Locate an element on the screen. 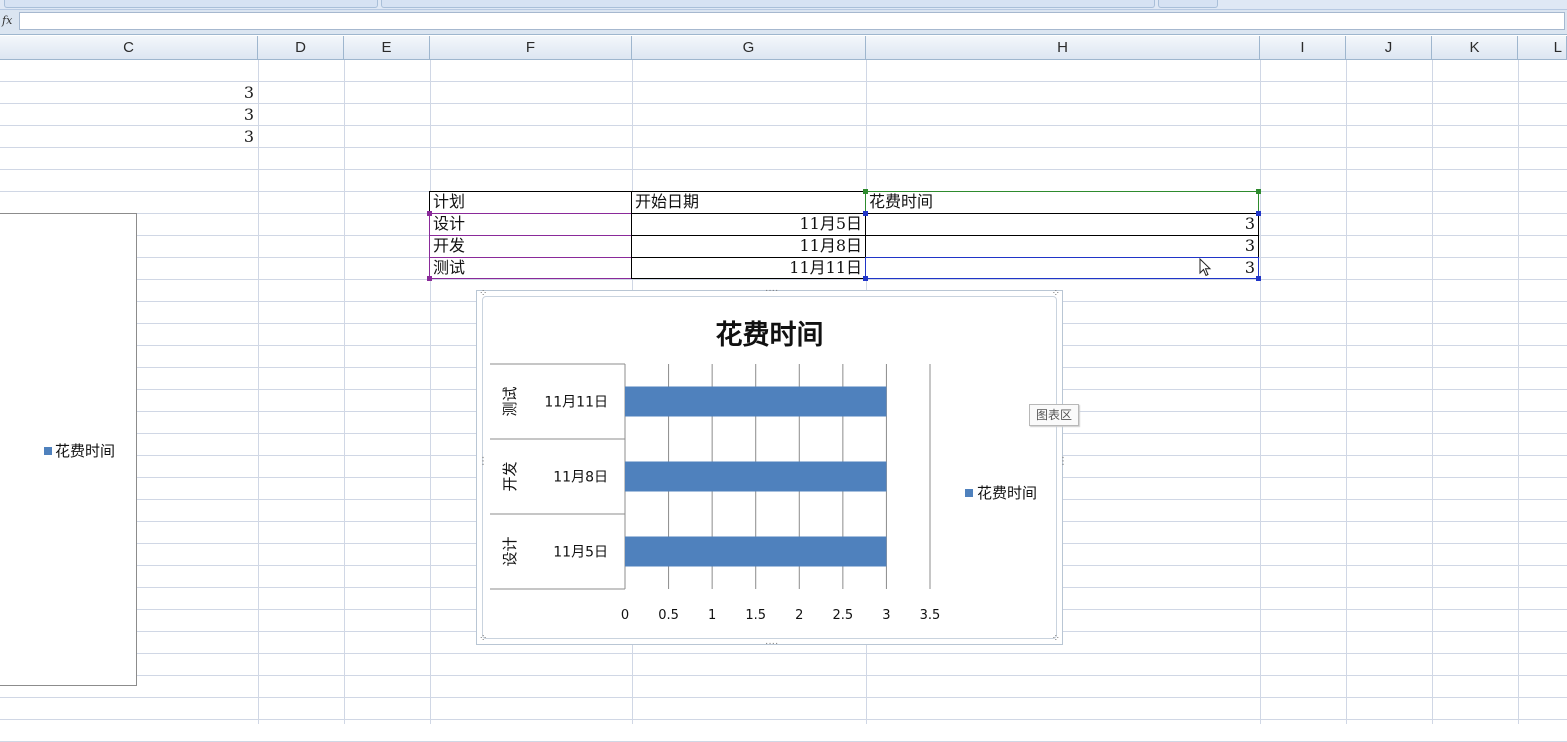 The image size is (1567, 742). column-header-i: I is located at coordinates (1303, 47).